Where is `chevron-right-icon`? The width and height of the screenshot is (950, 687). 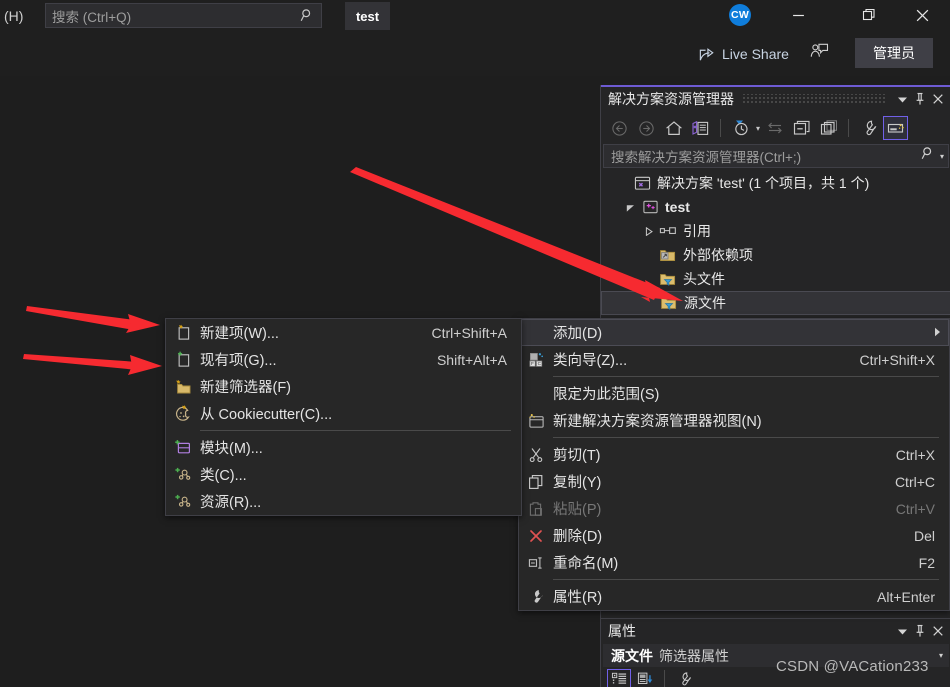 chevron-right-icon is located at coordinates (937, 333).